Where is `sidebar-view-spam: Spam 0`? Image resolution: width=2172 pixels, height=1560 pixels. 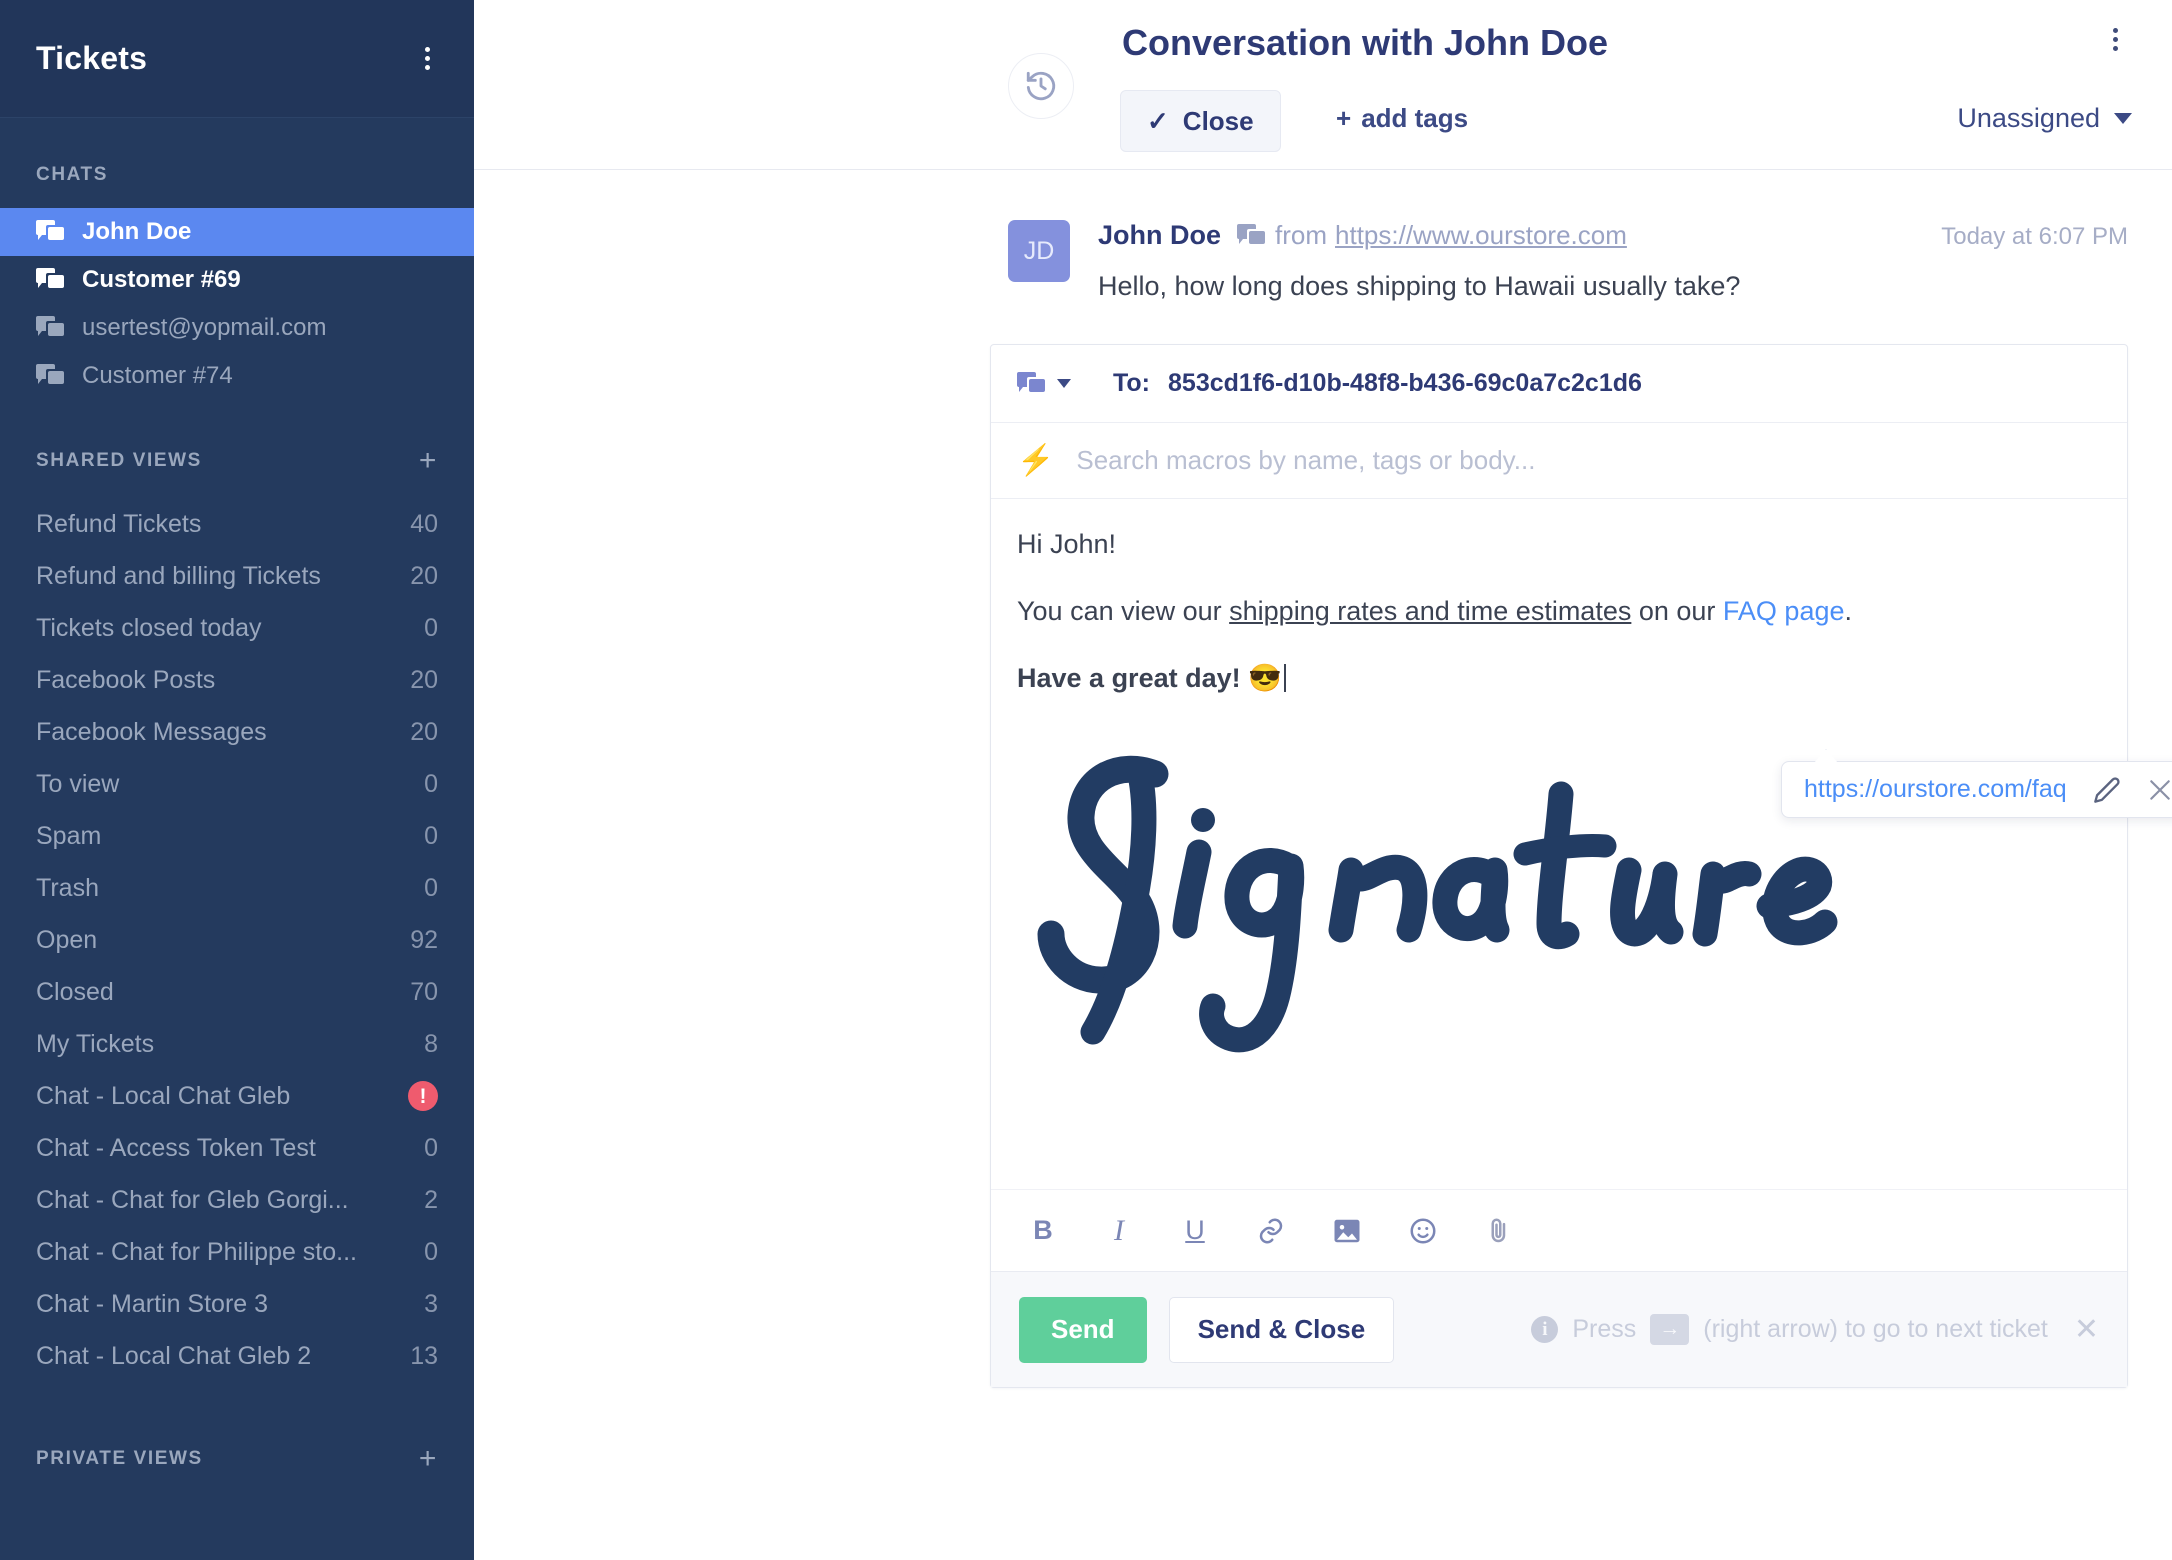 sidebar-view-spam: Spam 0 is located at coordinates (237, 836).